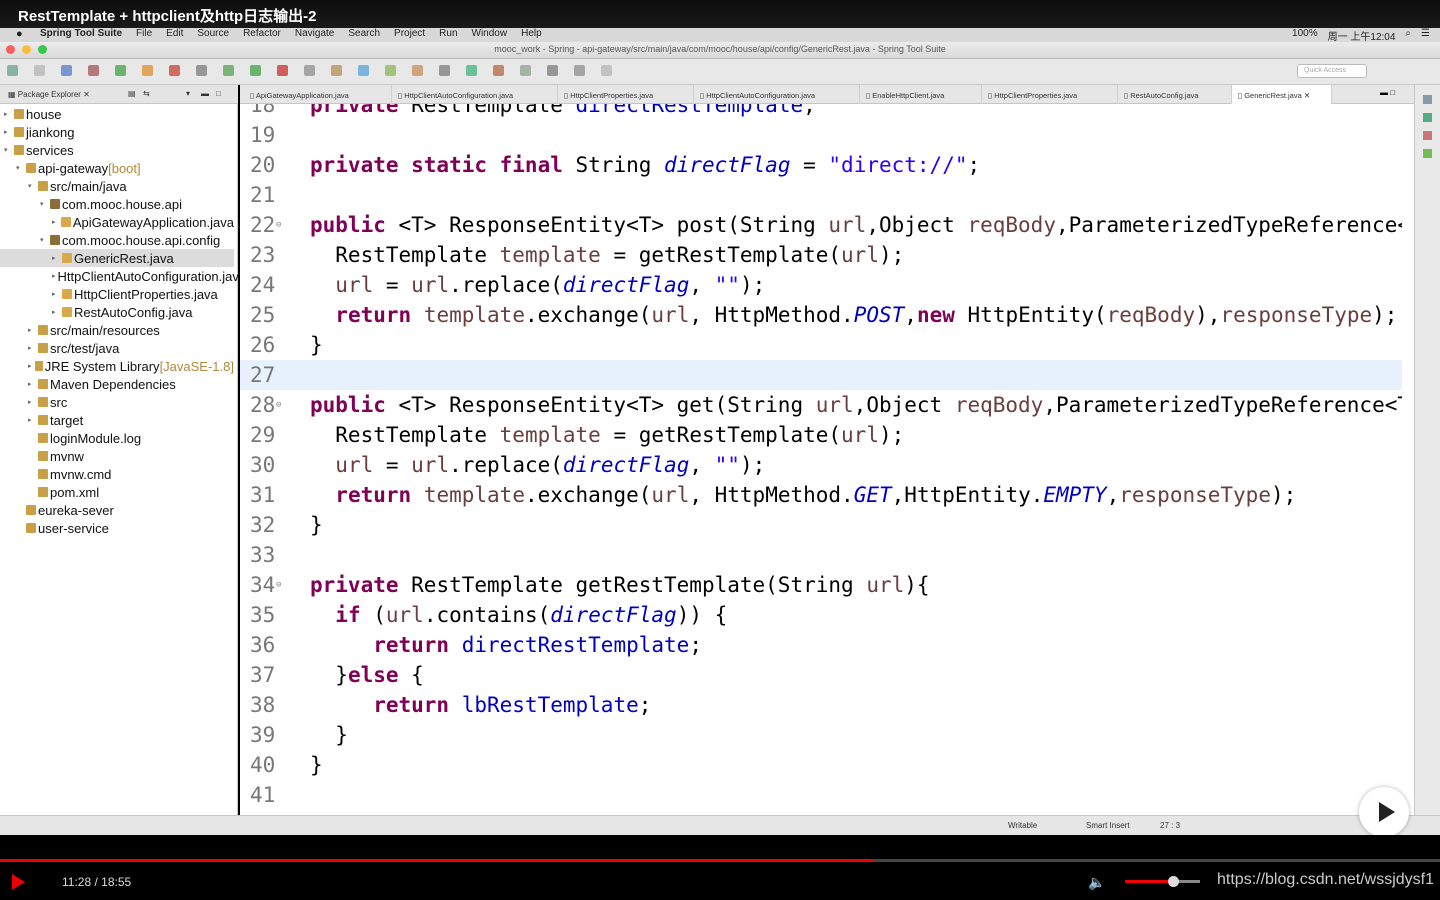 This screenshot has width=1440, height=900. I want to click on editor-tab: ▯ ApiGatewayApplication.java, so click(318, 94).